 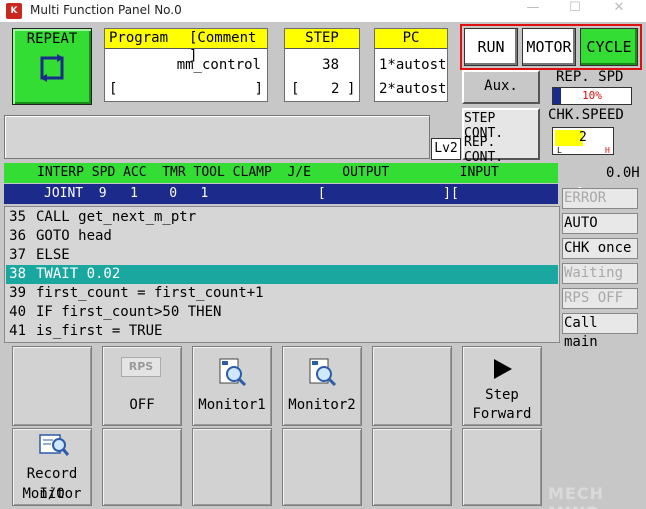 What do you see at coordinates (17, 217) in the screenshot?
I see `program-line-number: 35` at bounding box center [17, 217].